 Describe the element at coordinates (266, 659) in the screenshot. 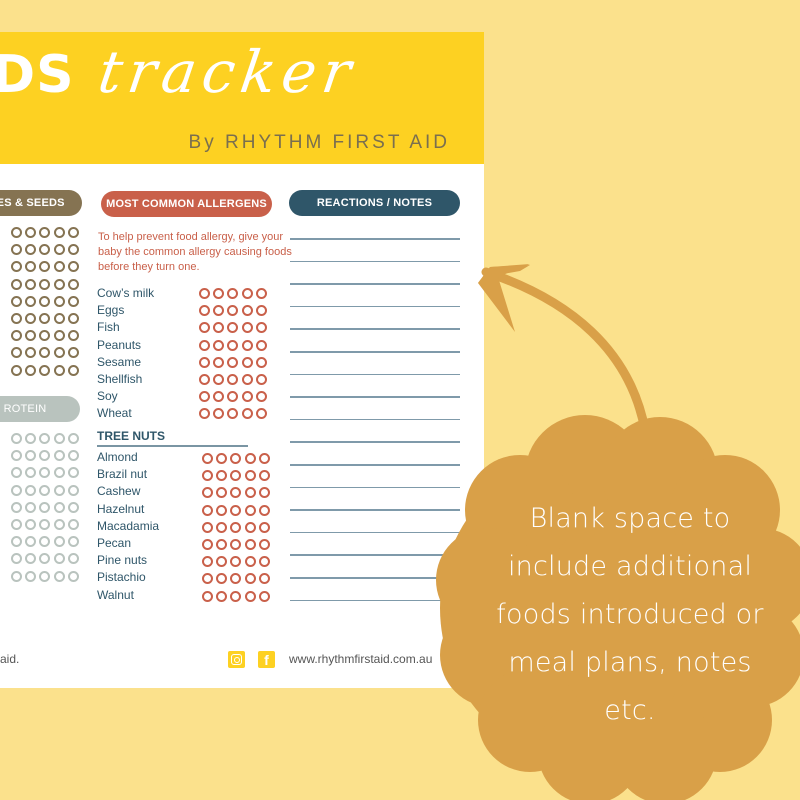

I see `facebook-icon: f` at that location.